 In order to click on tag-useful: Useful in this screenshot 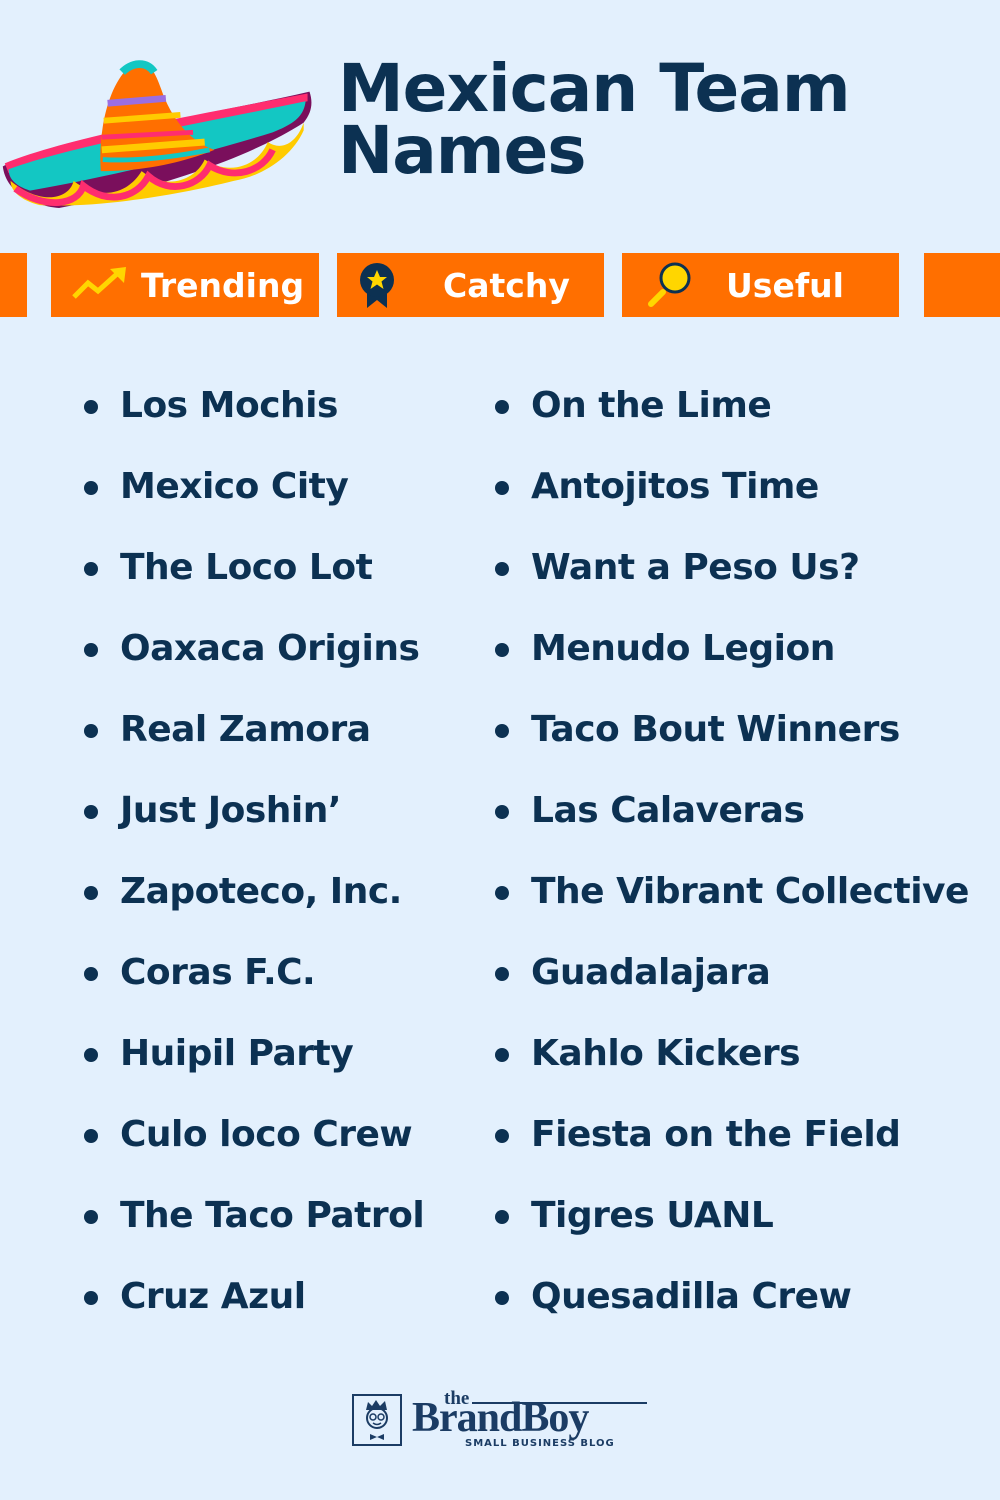, I will do `click(760, 285)`.